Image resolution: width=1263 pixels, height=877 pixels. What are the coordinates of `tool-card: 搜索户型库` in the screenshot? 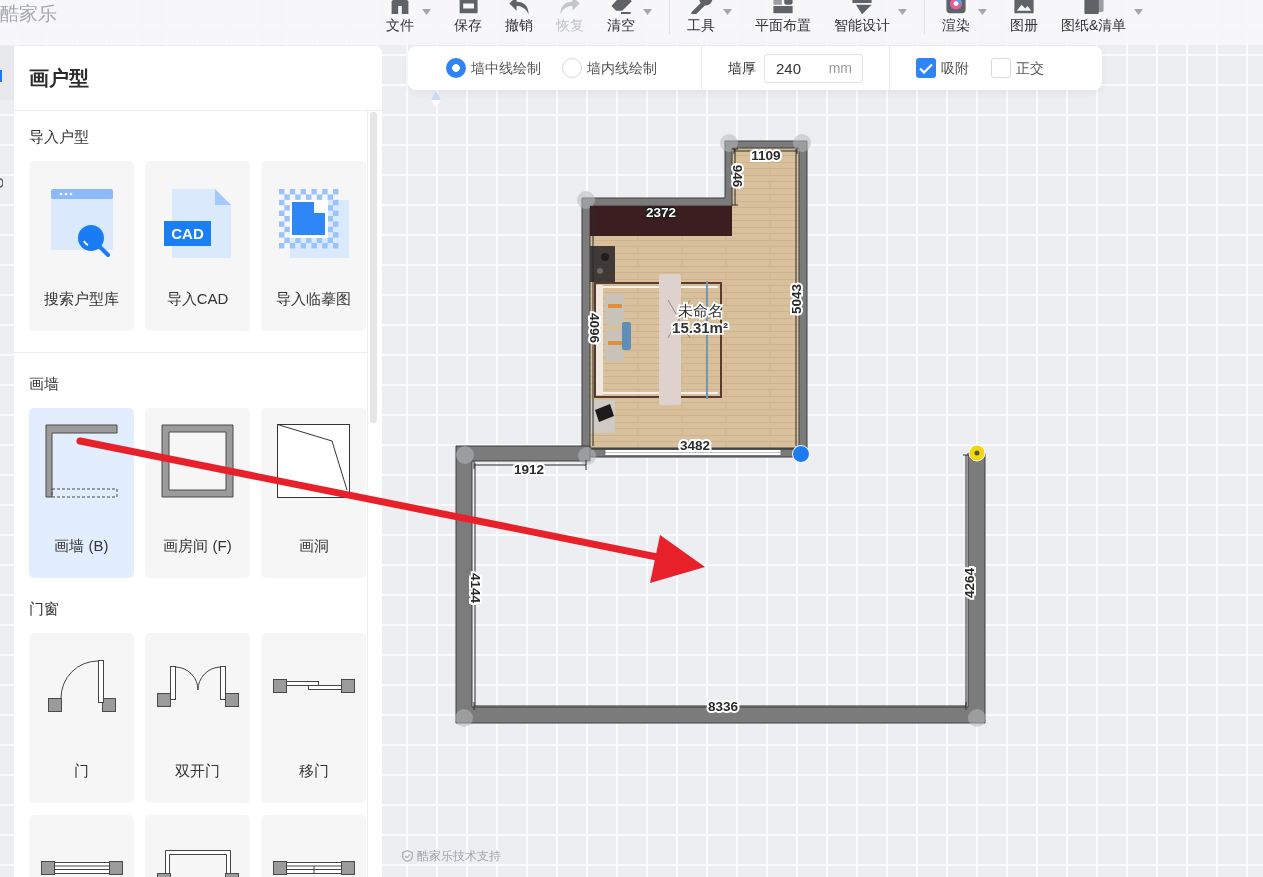 It's located at (81, 246).